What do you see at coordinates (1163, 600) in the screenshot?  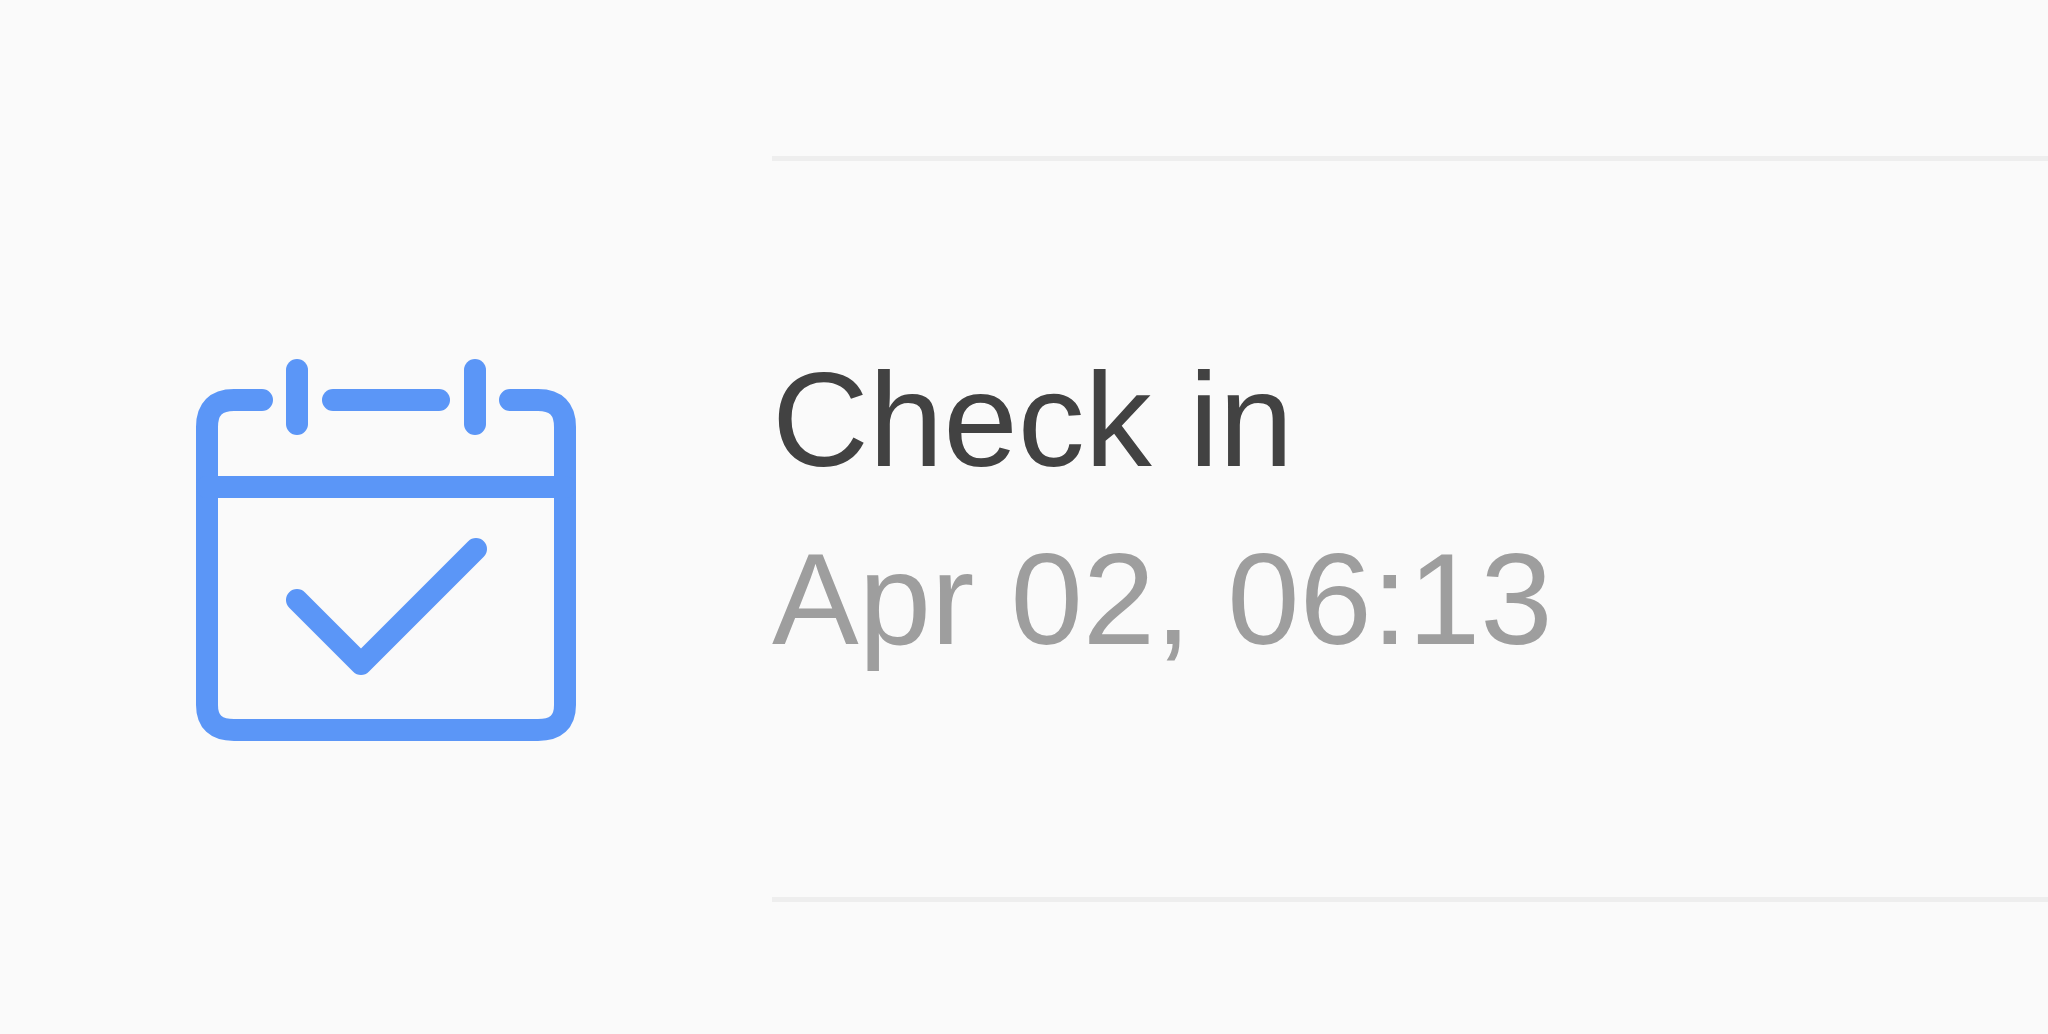 I see `entry-time: Apr 02, 06:13` at bounding box center [1163, 600].